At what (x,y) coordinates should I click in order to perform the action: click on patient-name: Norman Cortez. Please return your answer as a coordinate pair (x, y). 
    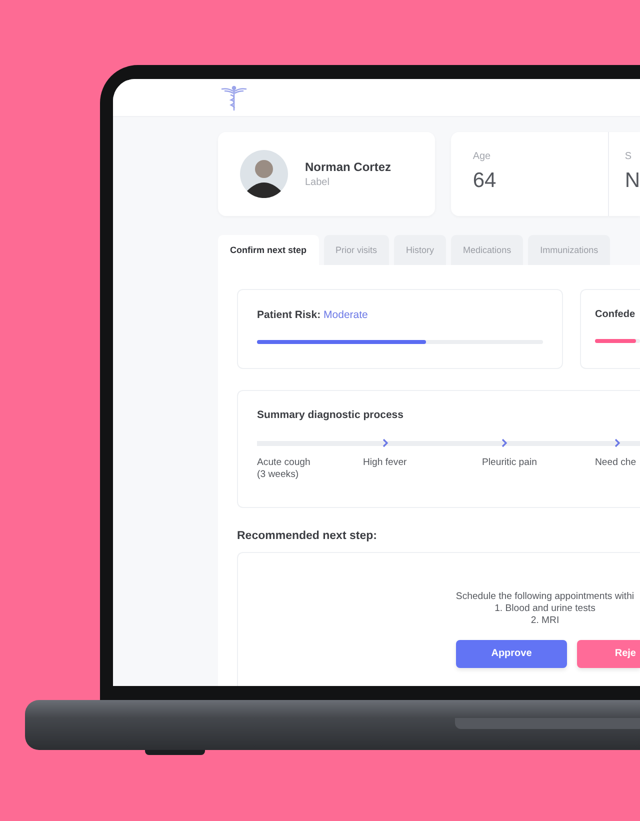
    Looking at the image, I should click on (348, 167).